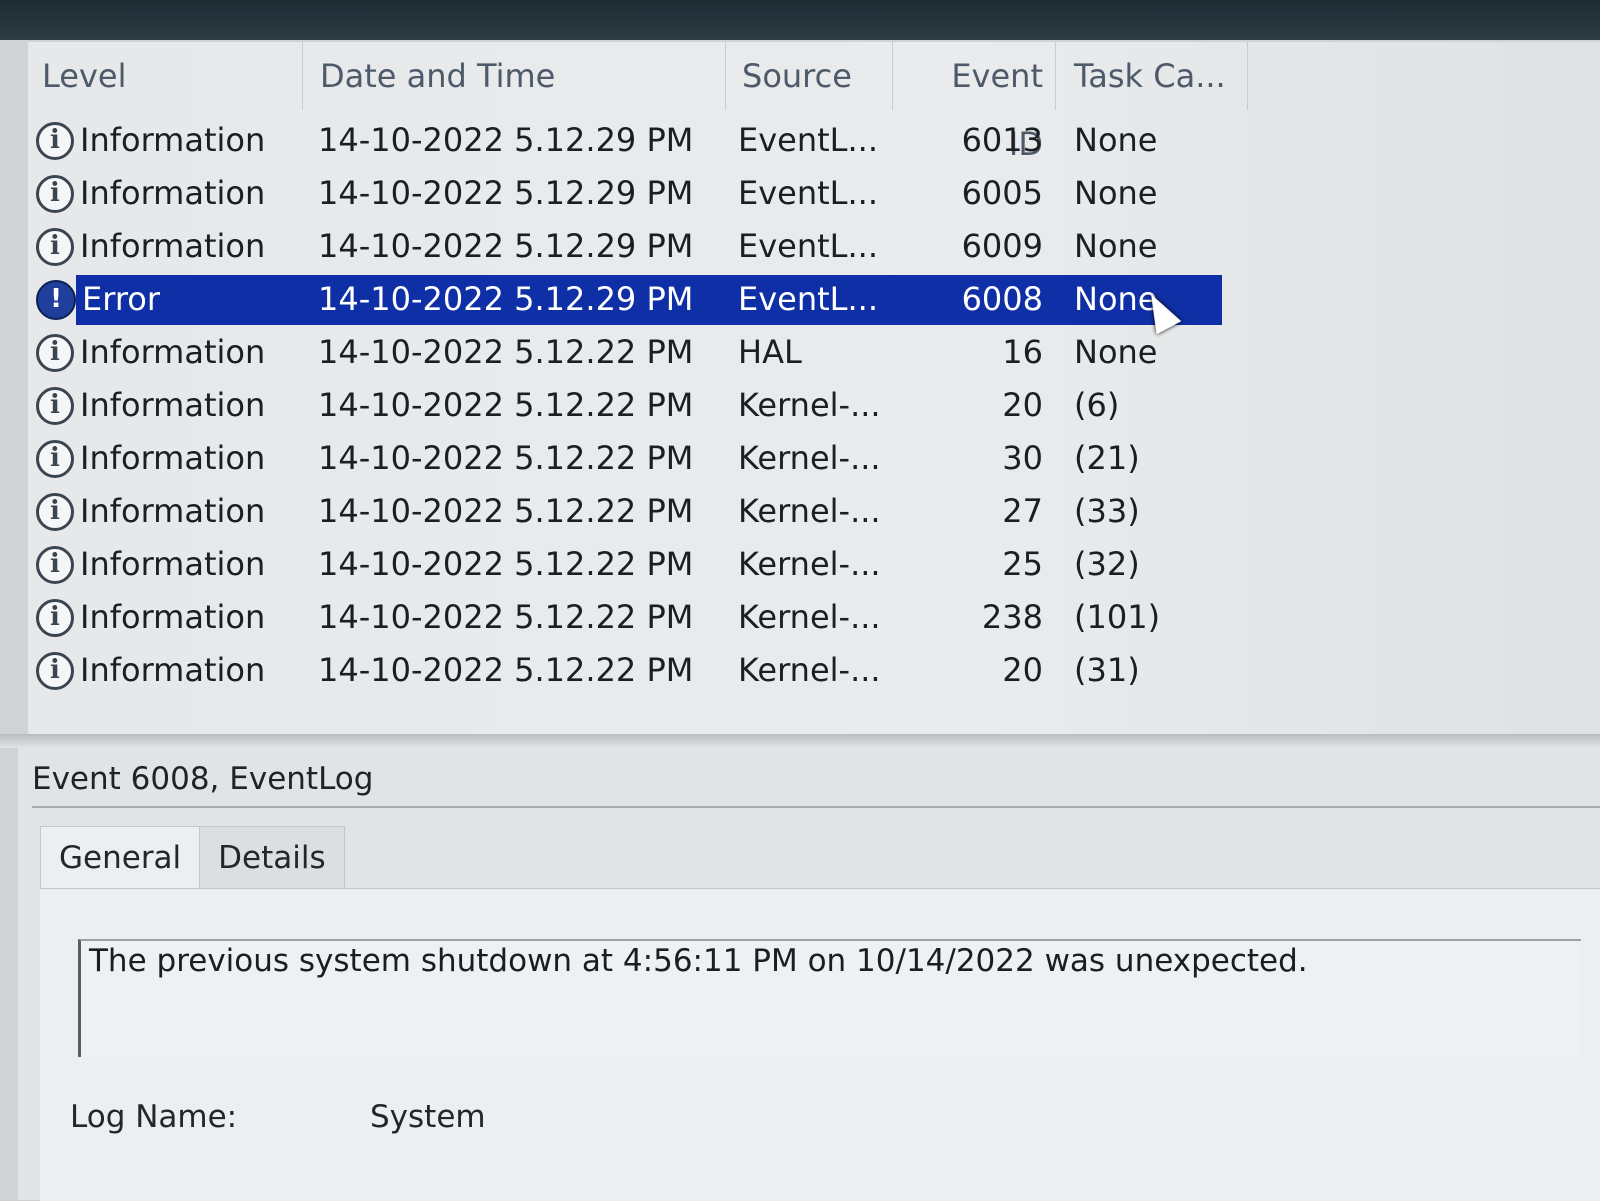 The image size is (1600, 1201). Describe the element at coordinates (1097, 405) in the screenshot. I see `task-category-cell: (6)` at that location.